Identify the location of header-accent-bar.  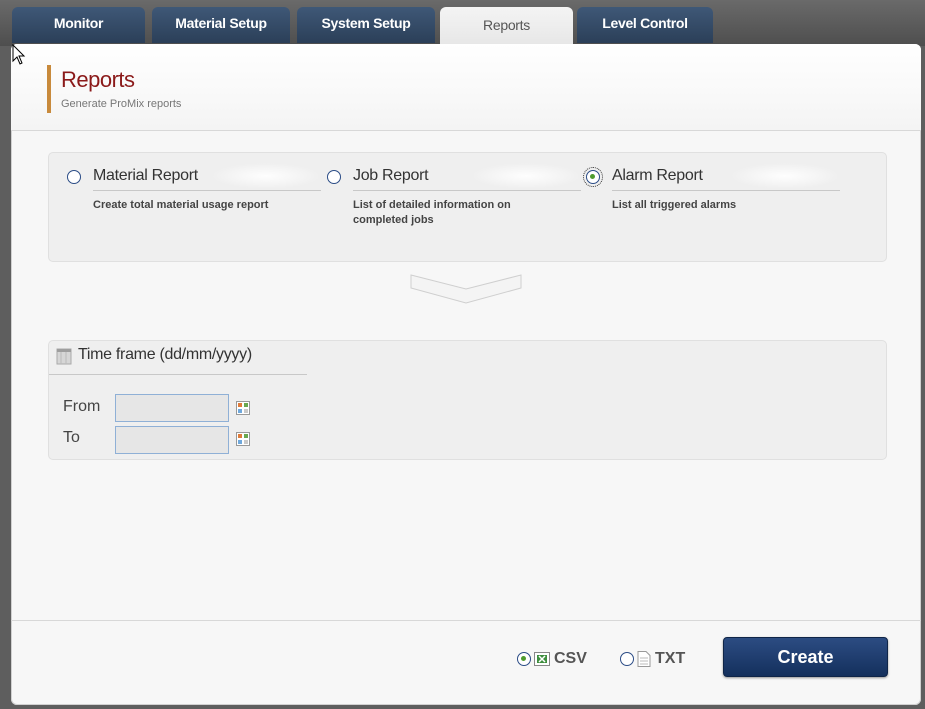
(49, 89).